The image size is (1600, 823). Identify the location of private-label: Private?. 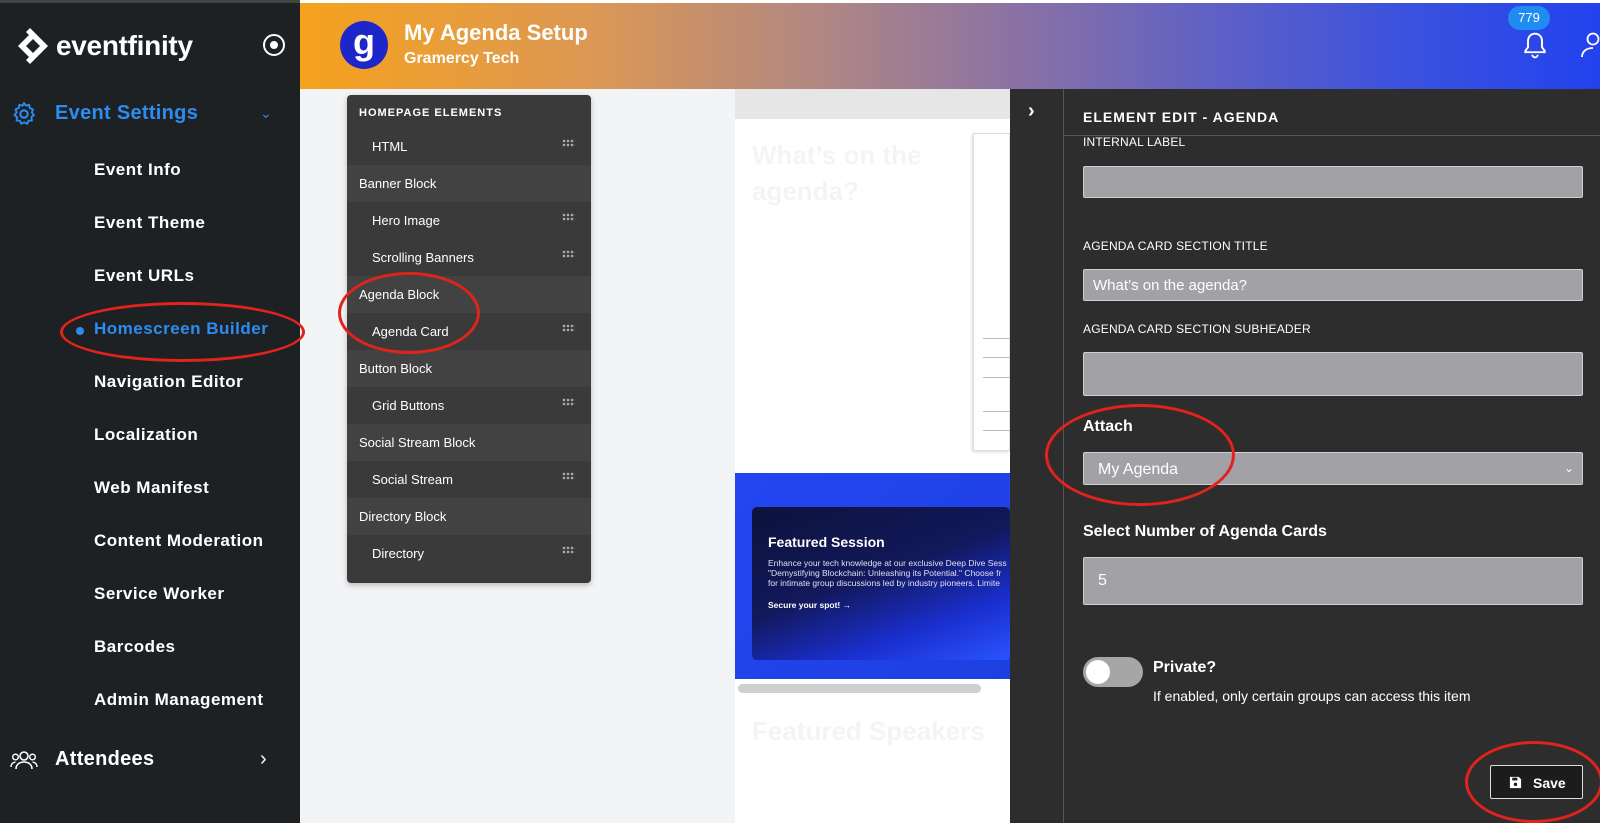
(1185, 667).